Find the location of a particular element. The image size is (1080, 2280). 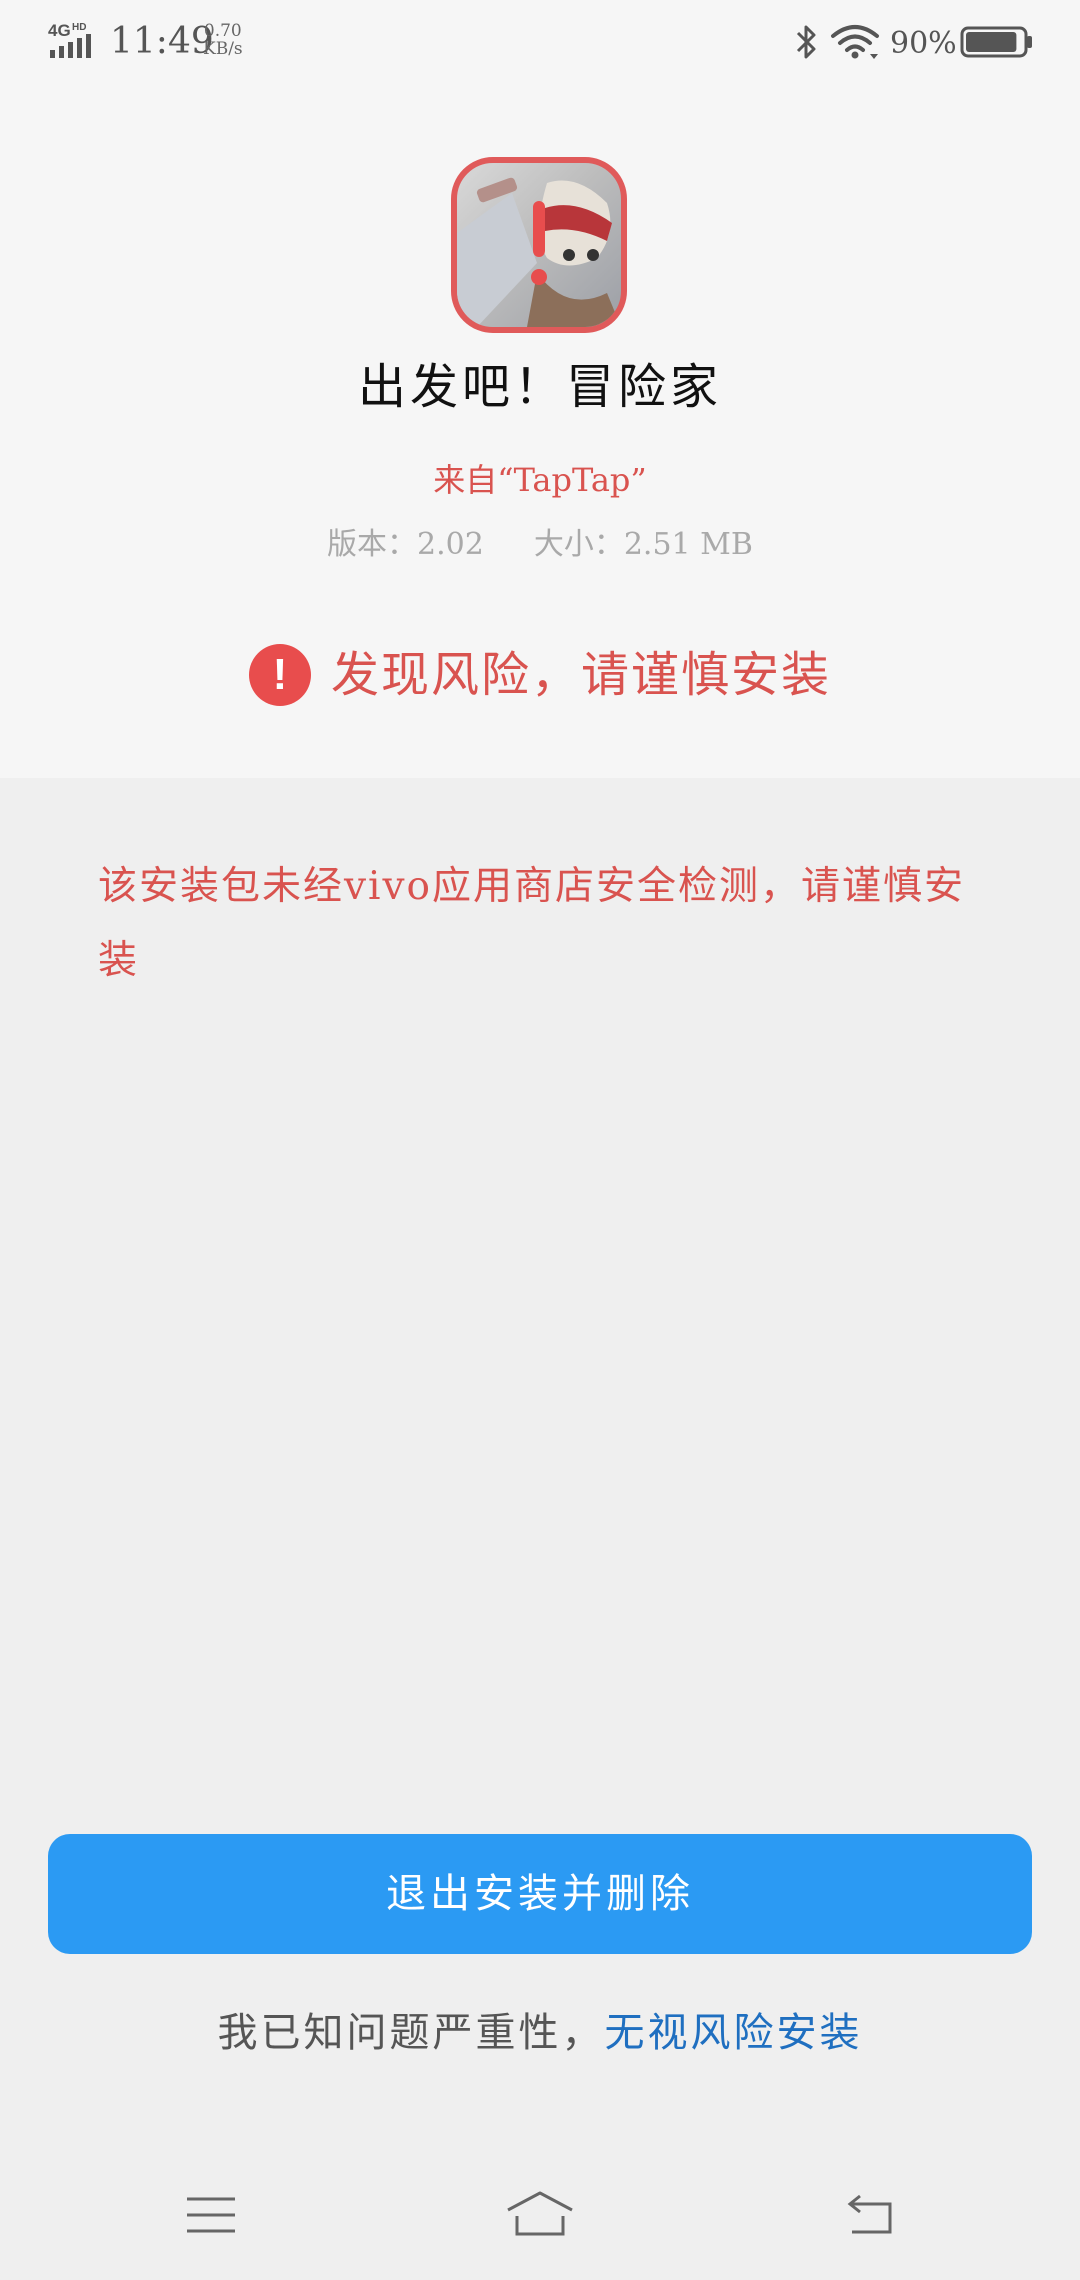

app-size: 大小：2.51 MB is located at coordinates (643, 544).